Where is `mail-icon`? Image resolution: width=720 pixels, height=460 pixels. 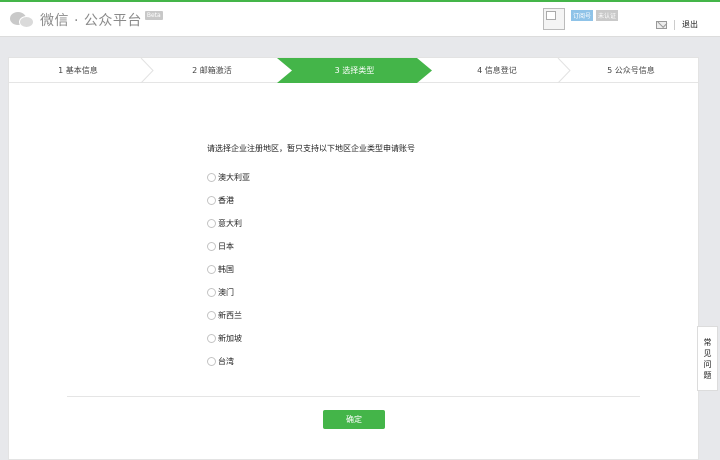 mail-icon is located at coordinates (661, 25).